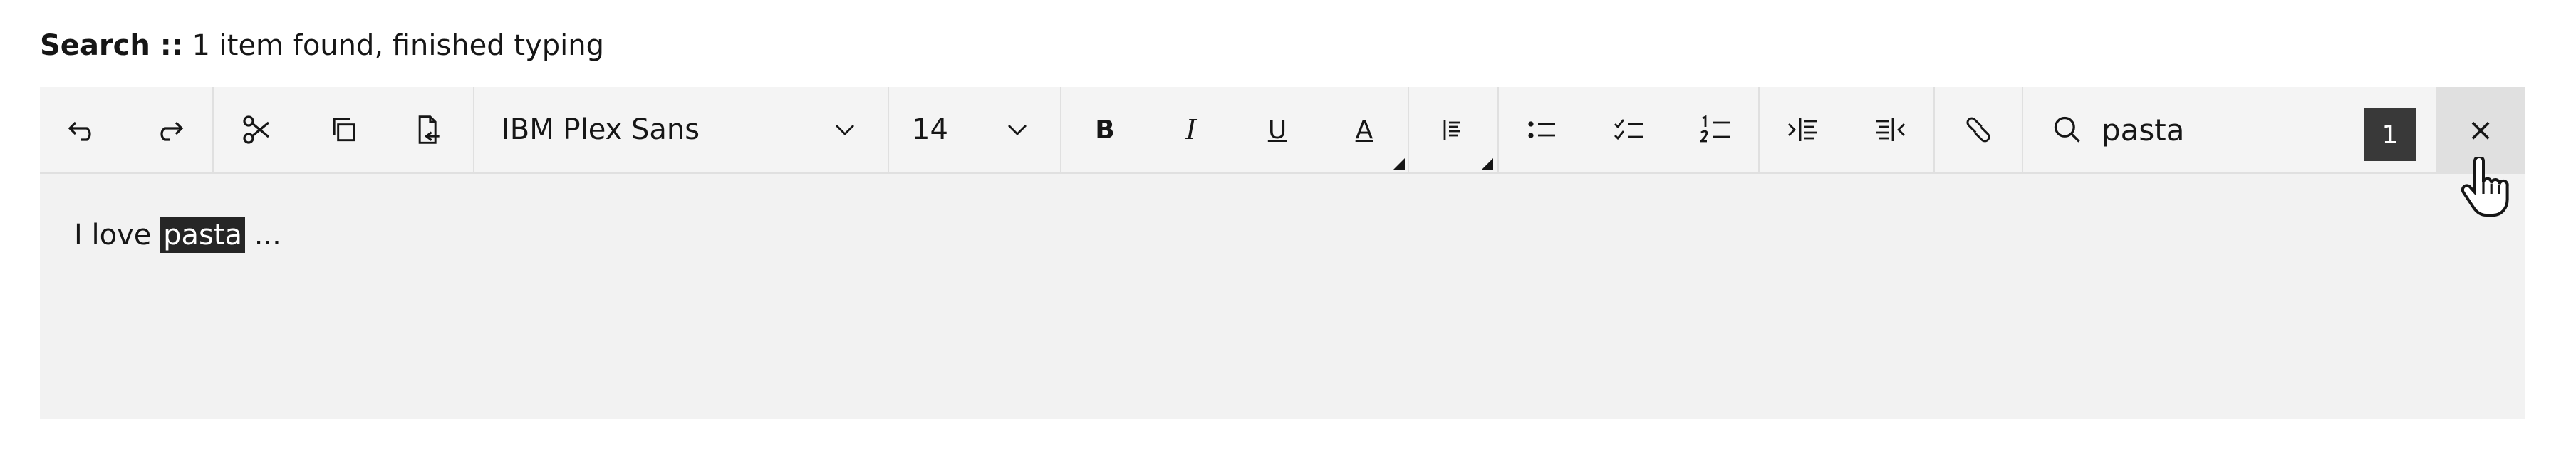 This screenshot has height=466, width=2576. I want to click on link-icon, so click(1978, 130).